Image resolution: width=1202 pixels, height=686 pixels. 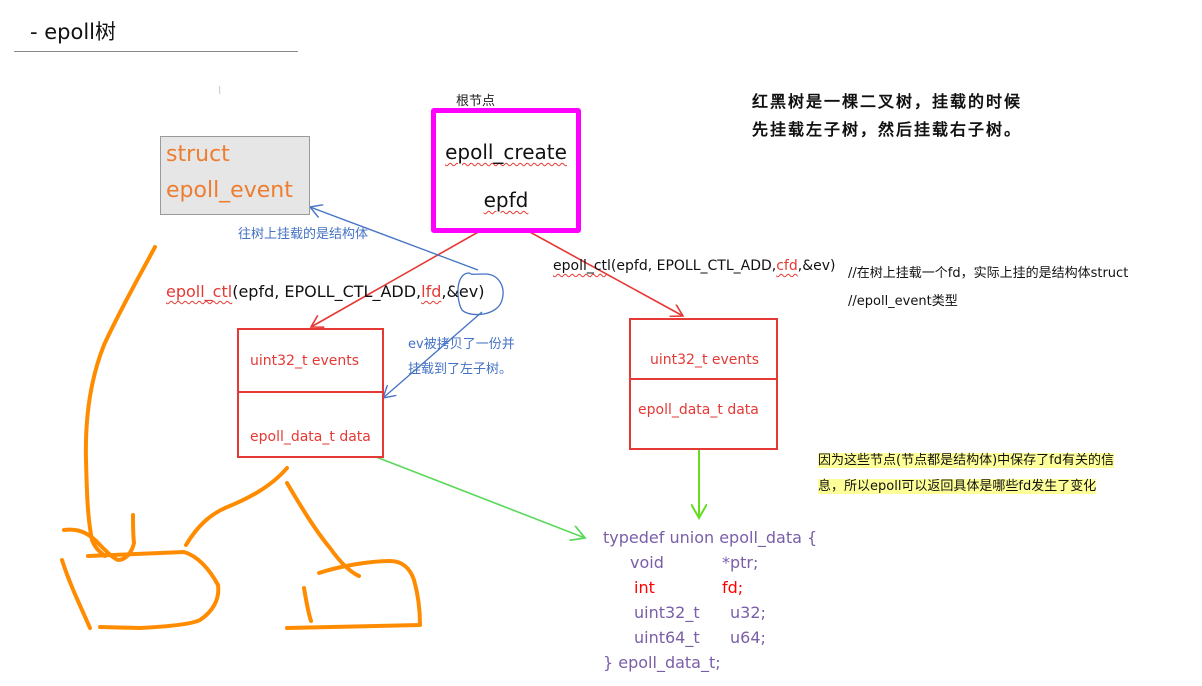 What do you see at coordinates (667, 637) in the screenshot?
I see `member-type: uint64_t` at bounding box center [667, 637].